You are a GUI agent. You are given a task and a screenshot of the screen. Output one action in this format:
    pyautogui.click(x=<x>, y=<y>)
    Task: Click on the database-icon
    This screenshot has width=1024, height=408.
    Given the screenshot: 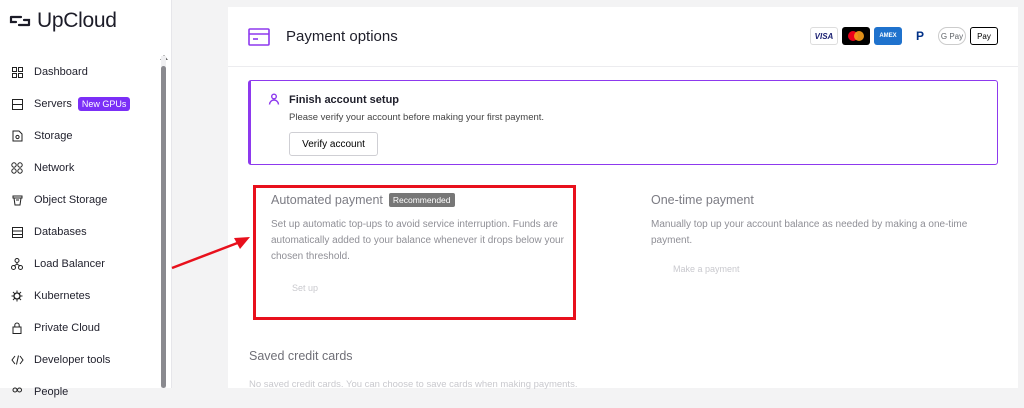 What is the action you would take?
    pyautogui.click(x=17, y=232)
    